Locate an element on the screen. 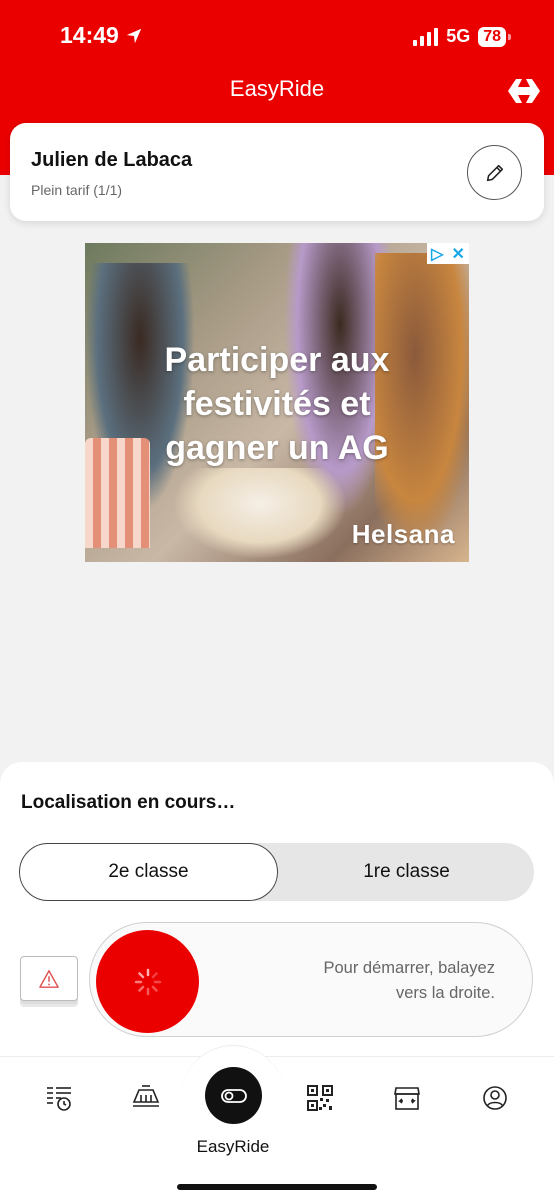 Image resolution: width=554 pixels, height=1200 pixels. profile-card: Julien de Labaca Plein tarif (1/1) is located at coordinates (277, 172).